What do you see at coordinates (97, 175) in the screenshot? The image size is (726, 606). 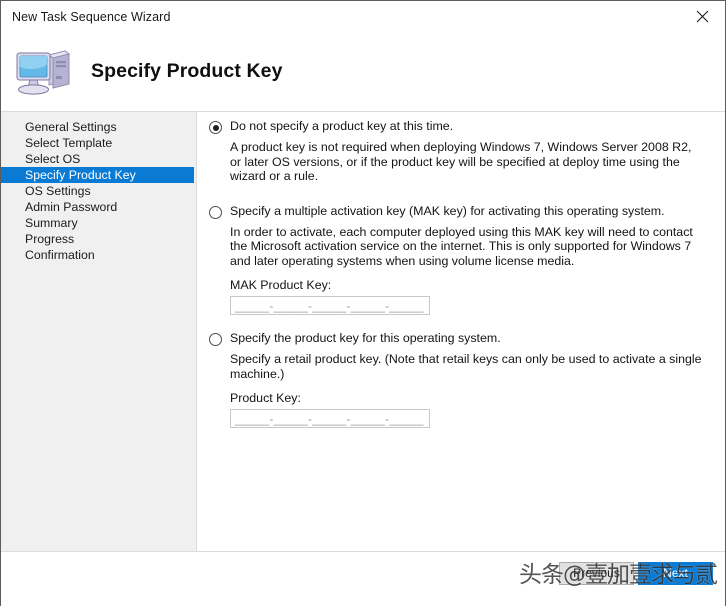 I see `sidebar-item-specify-product-key: Specify Product Key` at bounding box center [97, 175].